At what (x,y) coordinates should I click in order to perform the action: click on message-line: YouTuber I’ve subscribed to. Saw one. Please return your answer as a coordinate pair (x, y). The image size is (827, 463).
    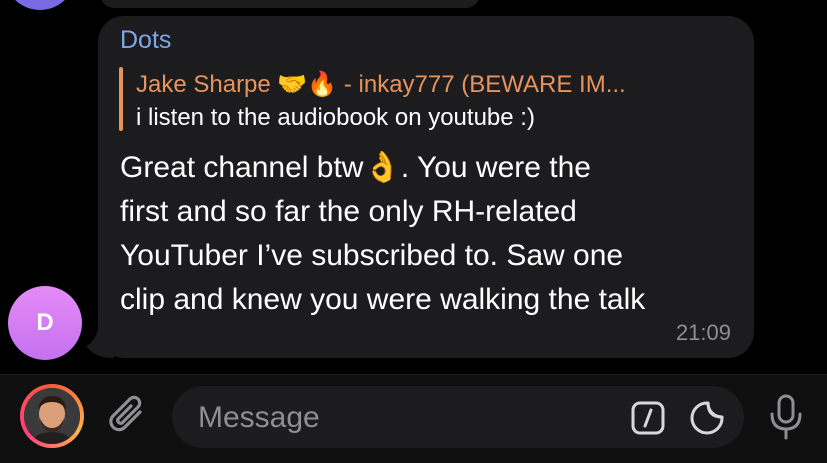
    Looking at the image, I should click on (372, 255).